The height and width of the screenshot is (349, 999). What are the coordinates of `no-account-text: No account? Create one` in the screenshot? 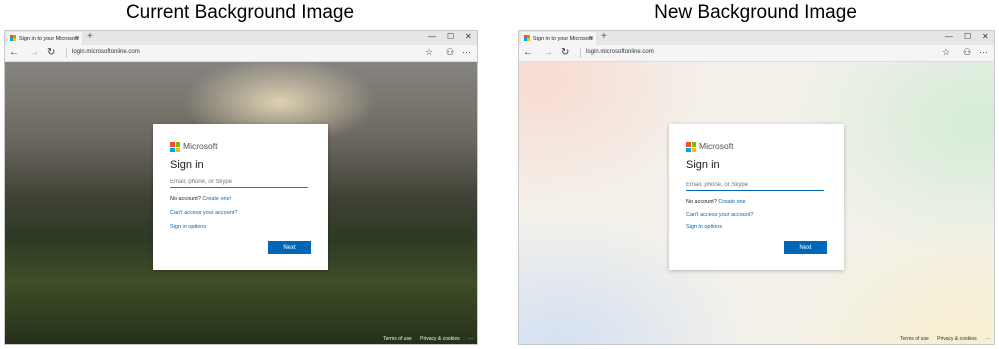 It's located at (716, 202).